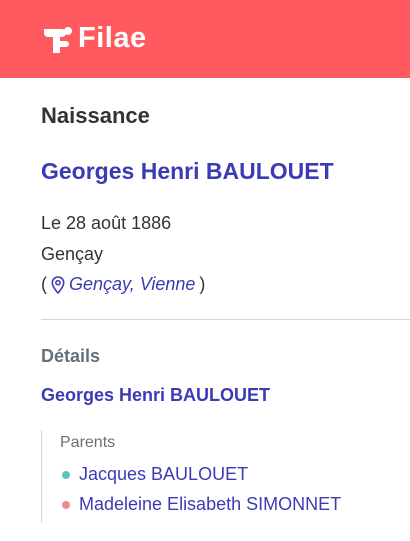 This screenshot has height=541, width=410. Describe the element at coordinates (66, 504) in the screenshot. I see `mother-dot-icon` at that location.